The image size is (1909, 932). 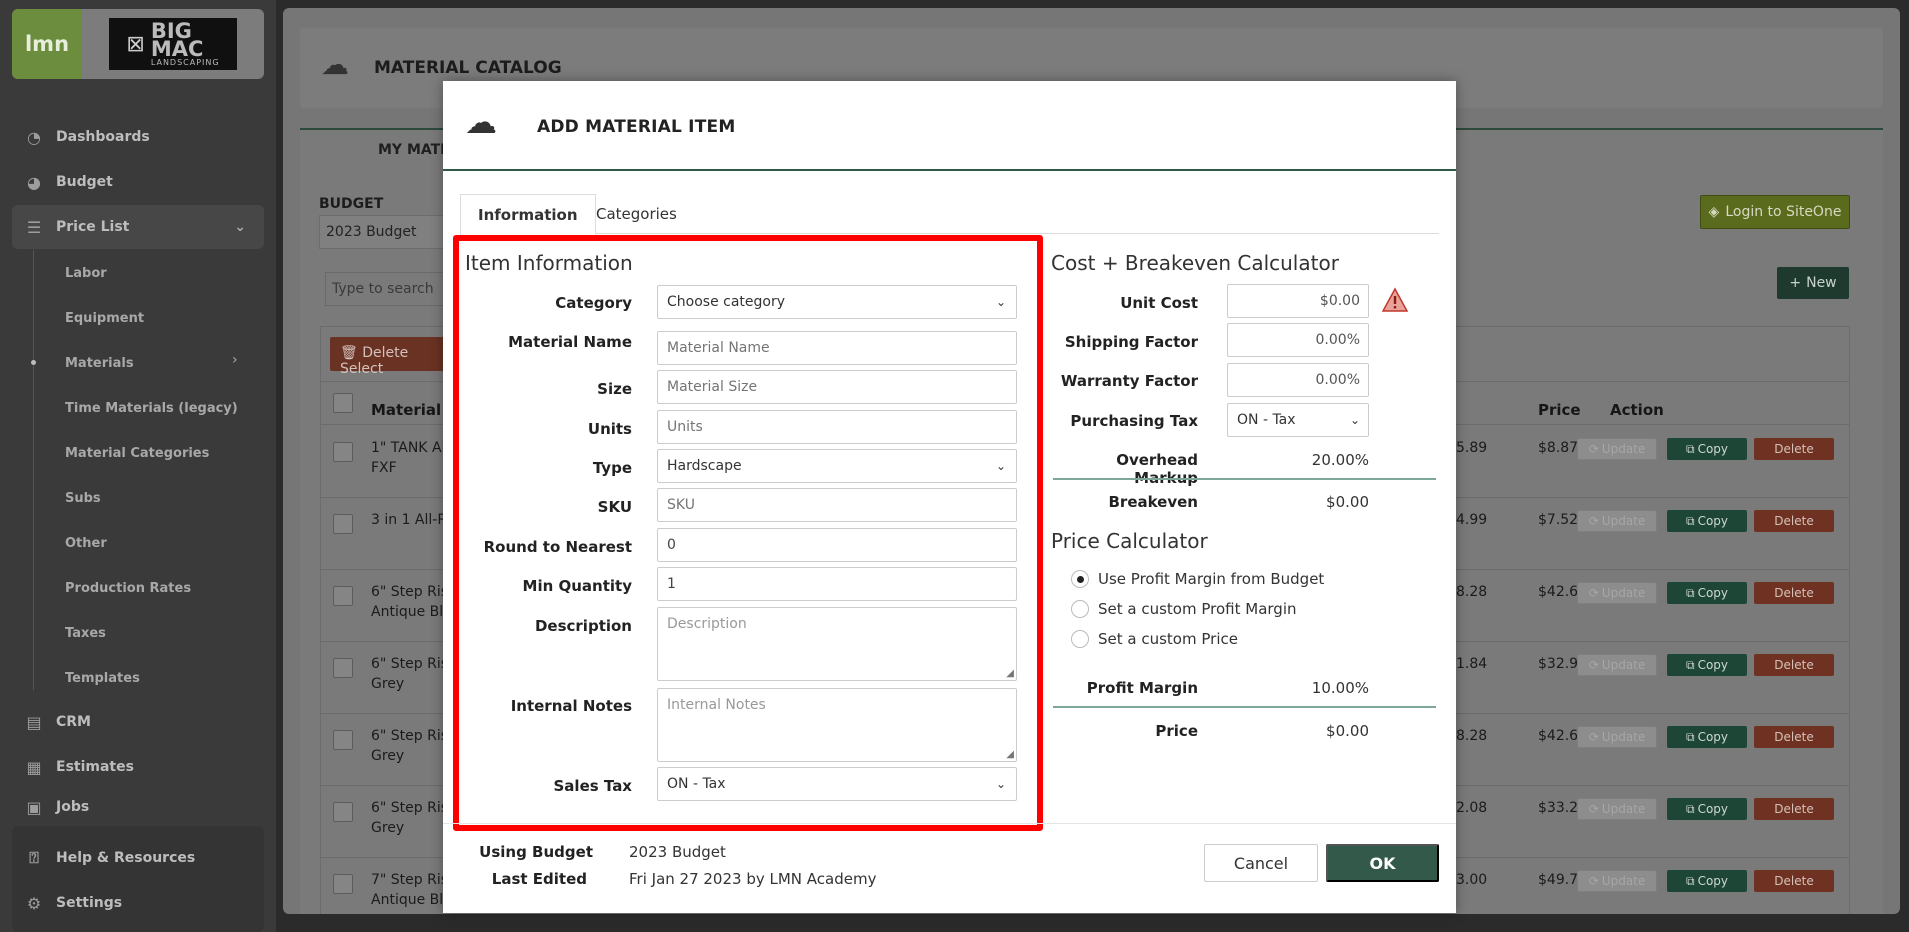 I want to click on min-quantity-input: 1, so click(x=837, y=584).